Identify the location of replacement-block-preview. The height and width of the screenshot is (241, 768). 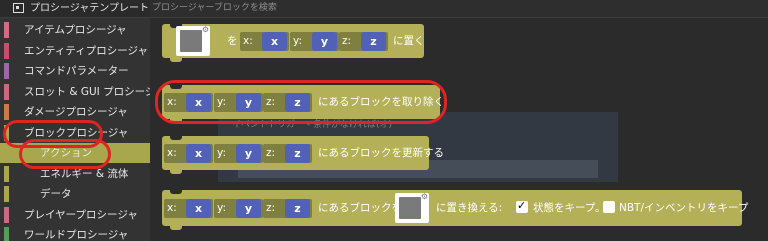
(410, 208).